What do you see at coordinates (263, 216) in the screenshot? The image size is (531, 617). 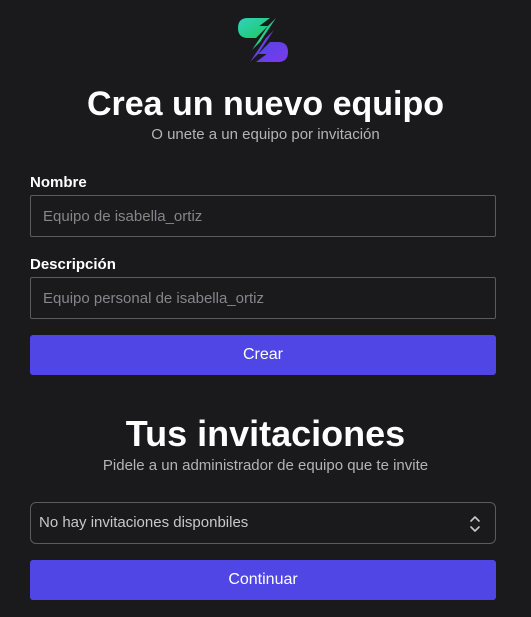 I see `team-name-input` at bounding box center [263, 216].